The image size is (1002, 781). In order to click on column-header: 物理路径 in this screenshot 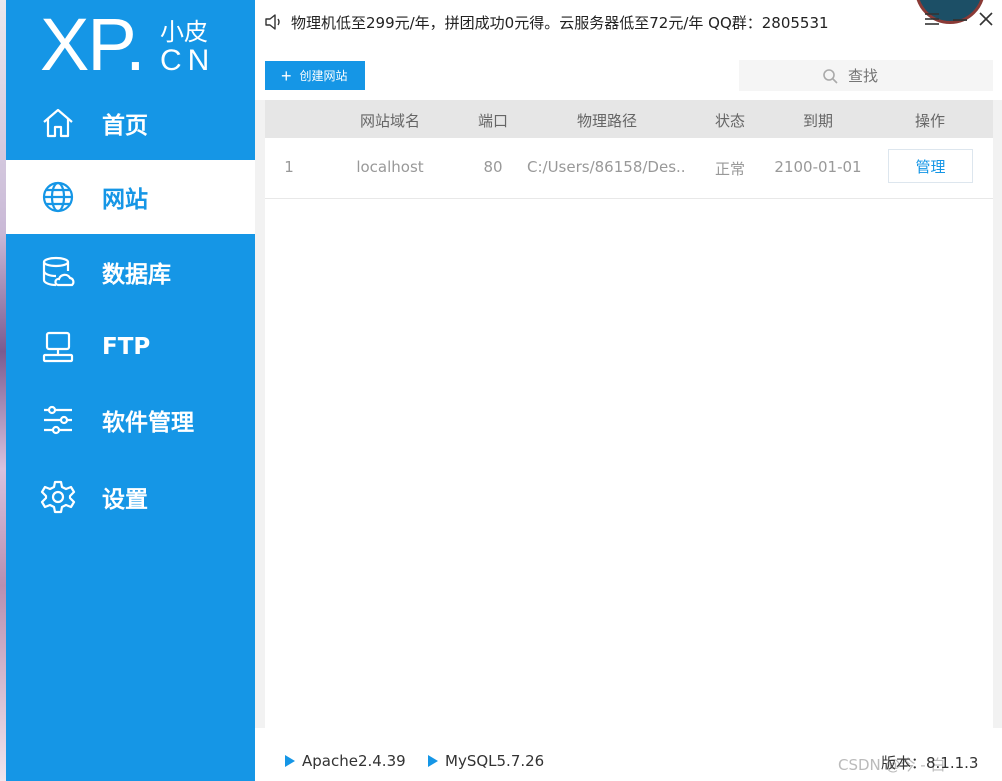, I will do `click(606, 121)`.